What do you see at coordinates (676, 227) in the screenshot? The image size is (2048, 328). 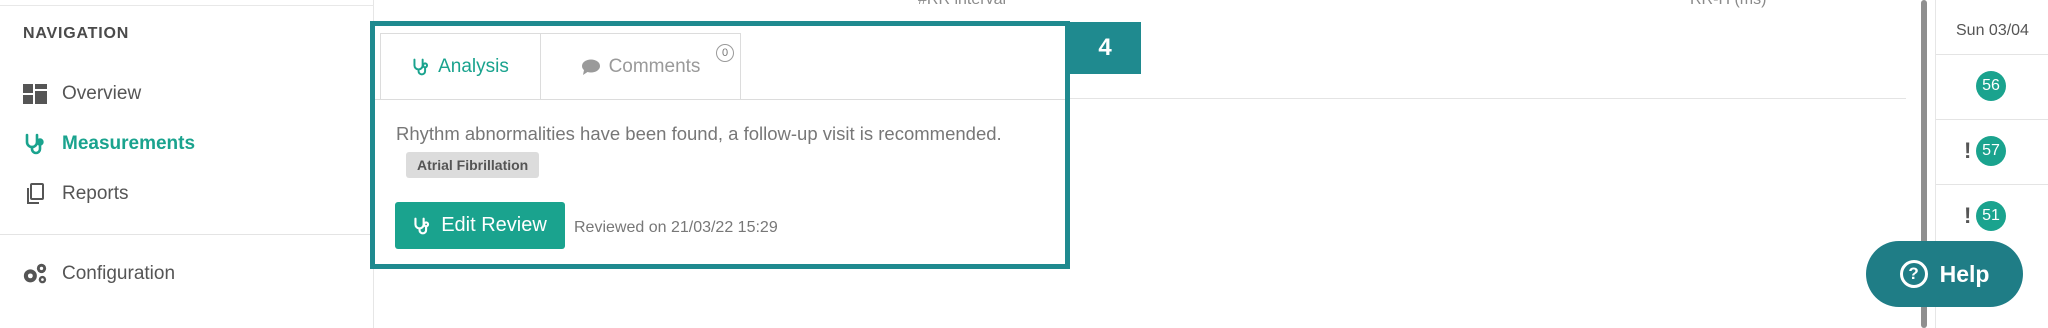 I see `reviewed-timestamp: Reviewed on 21/03/22 15:29` at bounding box center [676, 227].